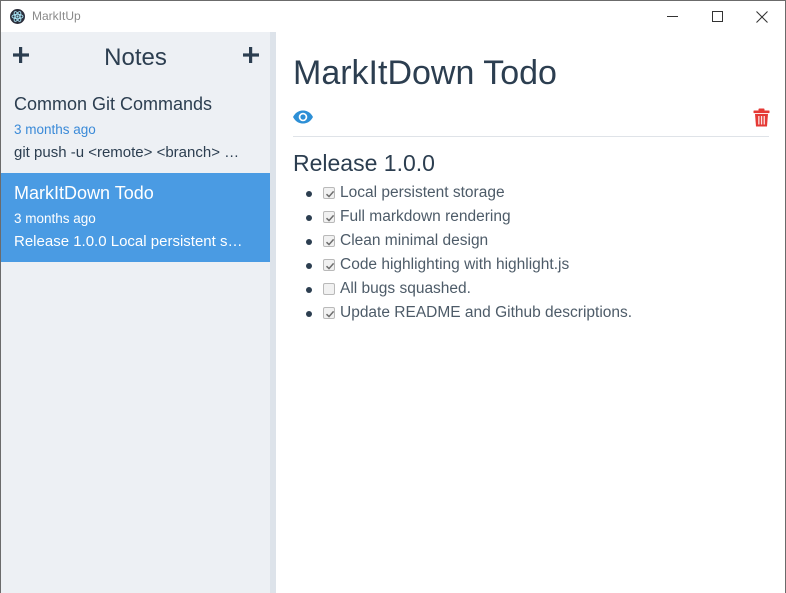 Image resolution: width=786 pixels, height=593 pixels. I want to click on delete-note-button, so click(761, 117).